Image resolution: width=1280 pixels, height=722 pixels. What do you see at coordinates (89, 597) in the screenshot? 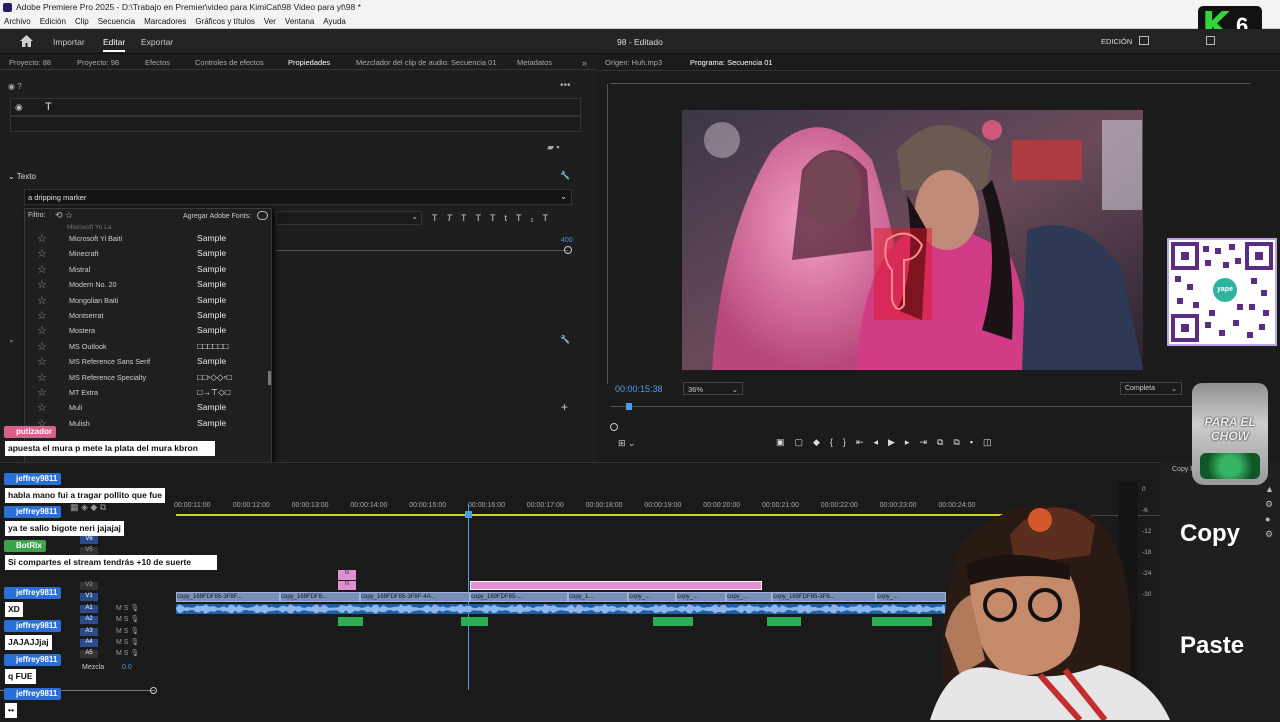
I see `track-v1: V1` at bounding box center [89, 597].